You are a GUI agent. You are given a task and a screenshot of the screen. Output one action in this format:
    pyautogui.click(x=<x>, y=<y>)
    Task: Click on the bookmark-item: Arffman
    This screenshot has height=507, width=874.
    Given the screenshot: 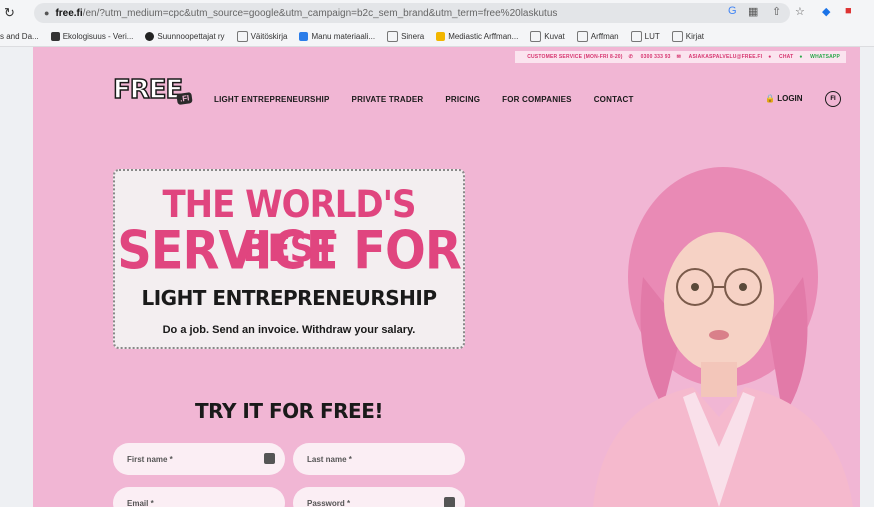 What is the action you would take?
    pyautogui.click(x=597, y=36)
    